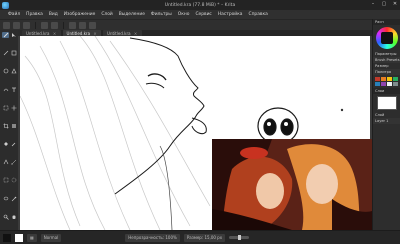  What do you see at coordinates (239, 237) in the screenshot?
I see `zoom-slider` at bounding box center [239, 237].